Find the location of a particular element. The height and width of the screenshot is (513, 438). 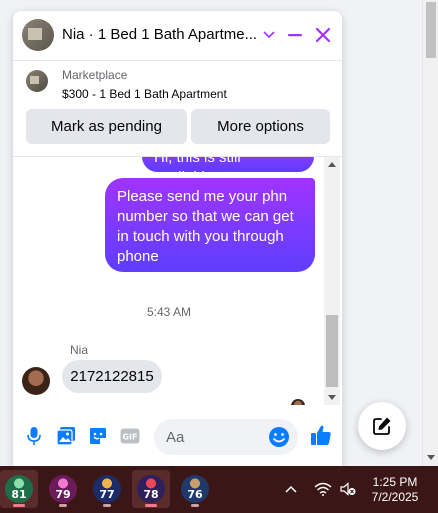

app-badge-number: 78 is located at coordinates (151, 494).